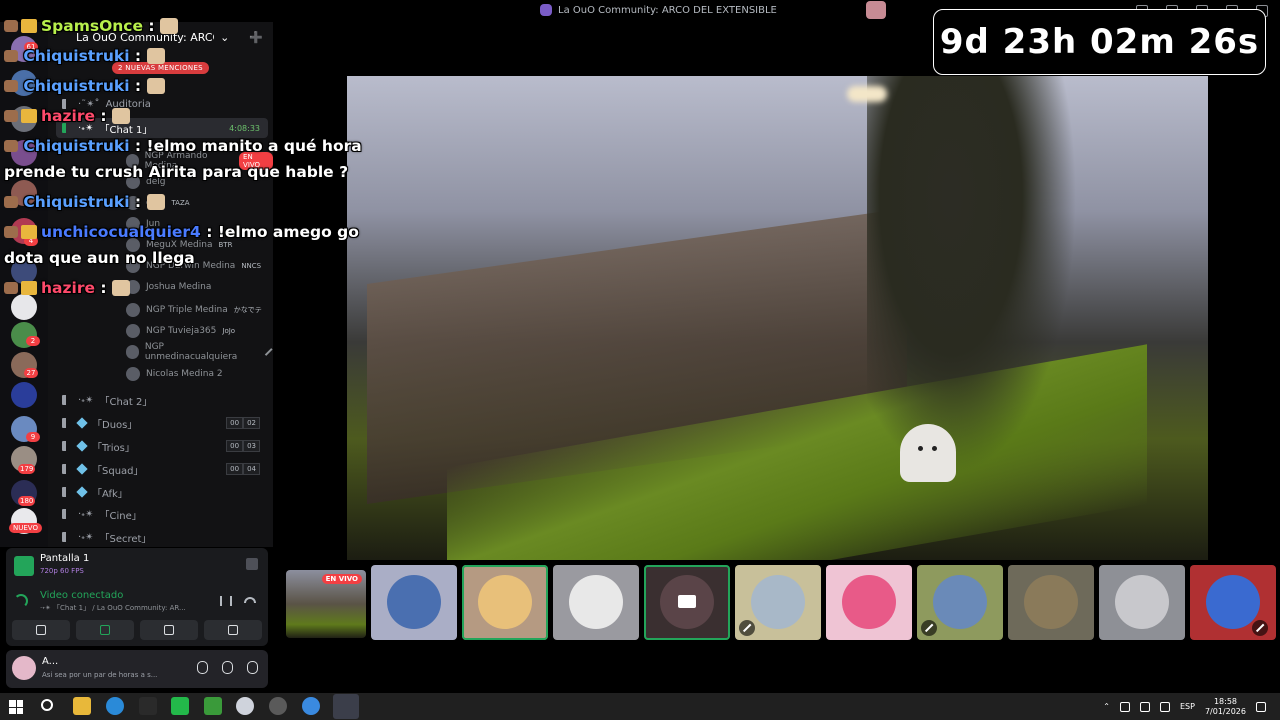 The width and height of the screenshot is (1280, 720). I want to click on member-name: NGP Tuvieja365, so click(181, 331).